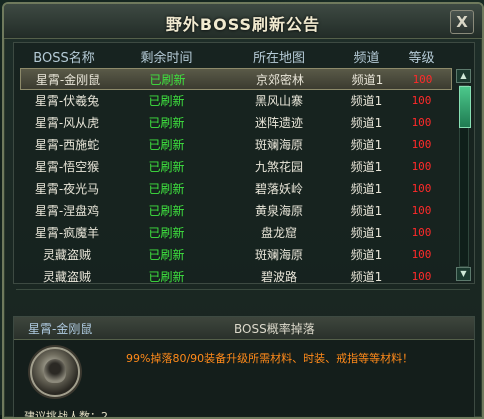 Image resolution: width=484 pixels, height=419 pixels. Describe the element at coordinates (60, 329) in the screenshot. I see `selected-boss-name: 星霄-金刚鼠` at that location.